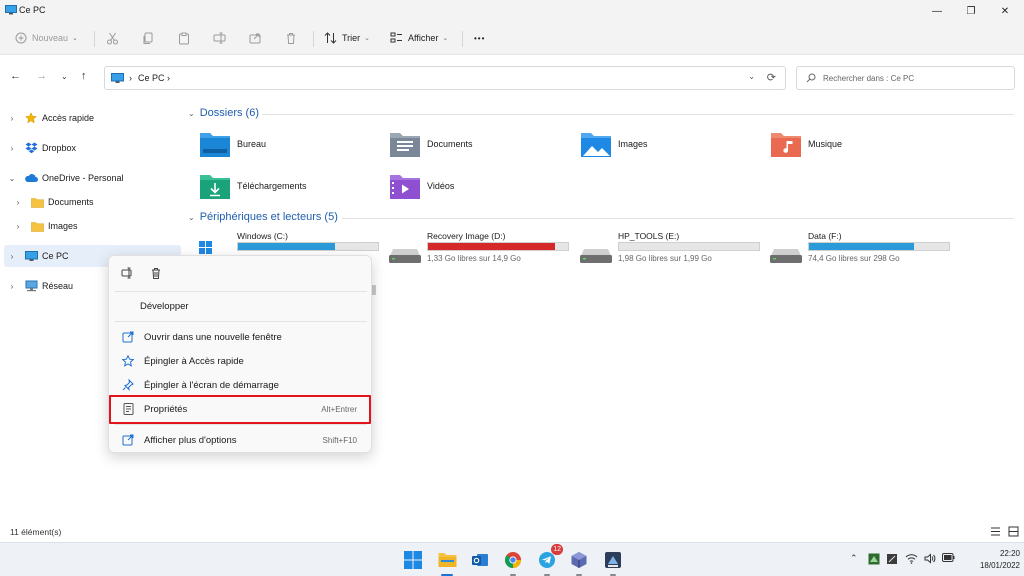 This screenshot has height=576, width=1024. Describe the element at coordinates (241, 424) in the screenshot. I see `menu-separator` at that location.